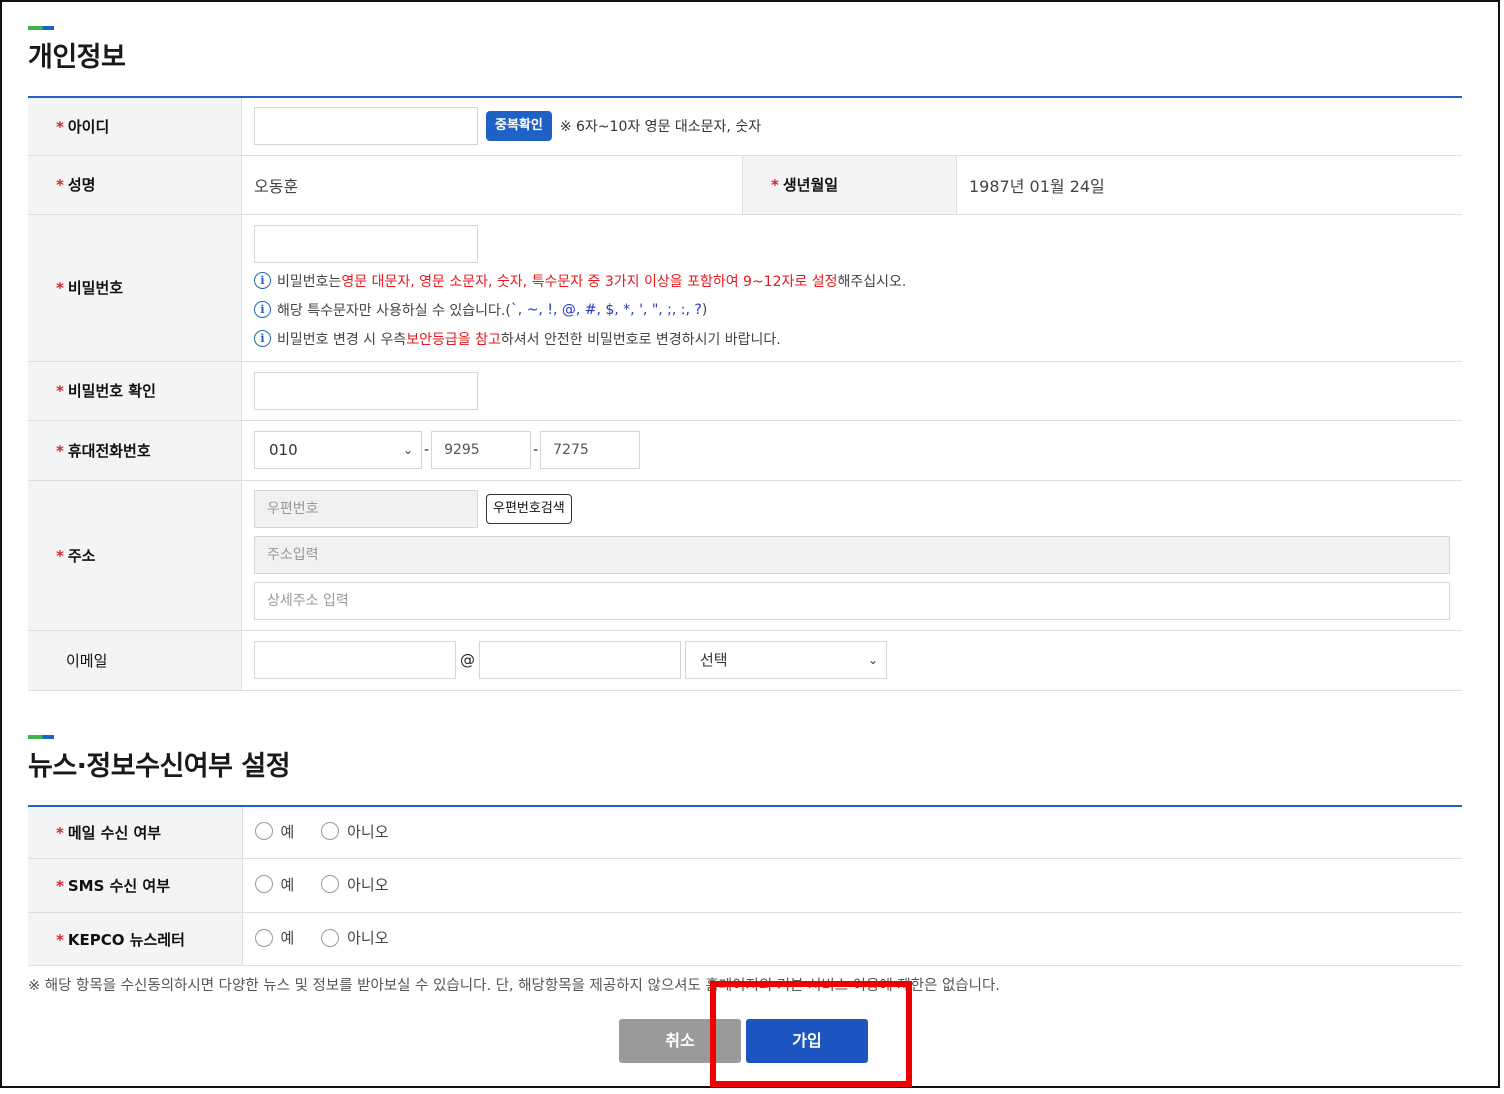 Image resolution: width=1504 pixels, height=1094 pixels. I want to click on newsletter-consent-yes: 예, so click(274, 937).